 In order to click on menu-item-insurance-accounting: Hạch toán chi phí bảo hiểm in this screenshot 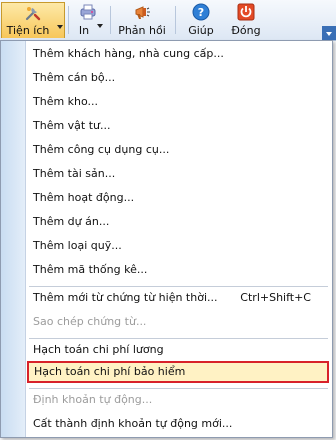, I will do `click(178, 372)`.